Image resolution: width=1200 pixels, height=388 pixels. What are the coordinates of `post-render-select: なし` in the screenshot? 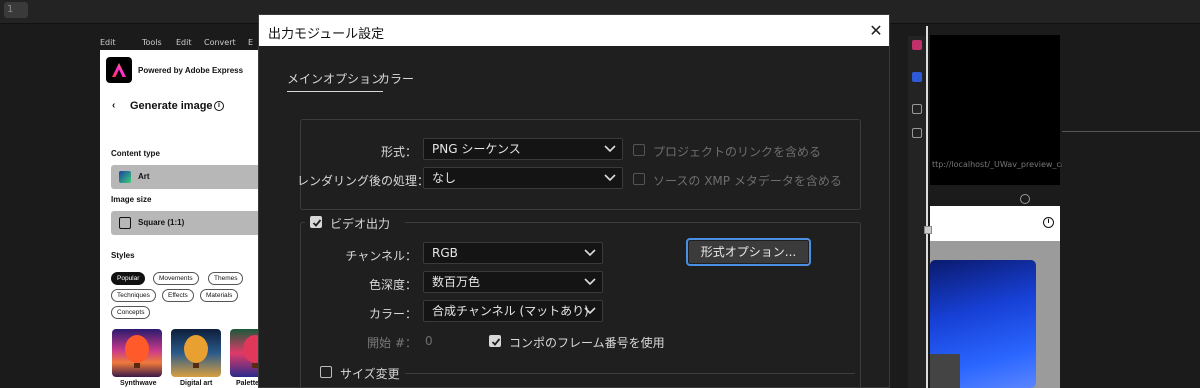 It's located at (523, 178).